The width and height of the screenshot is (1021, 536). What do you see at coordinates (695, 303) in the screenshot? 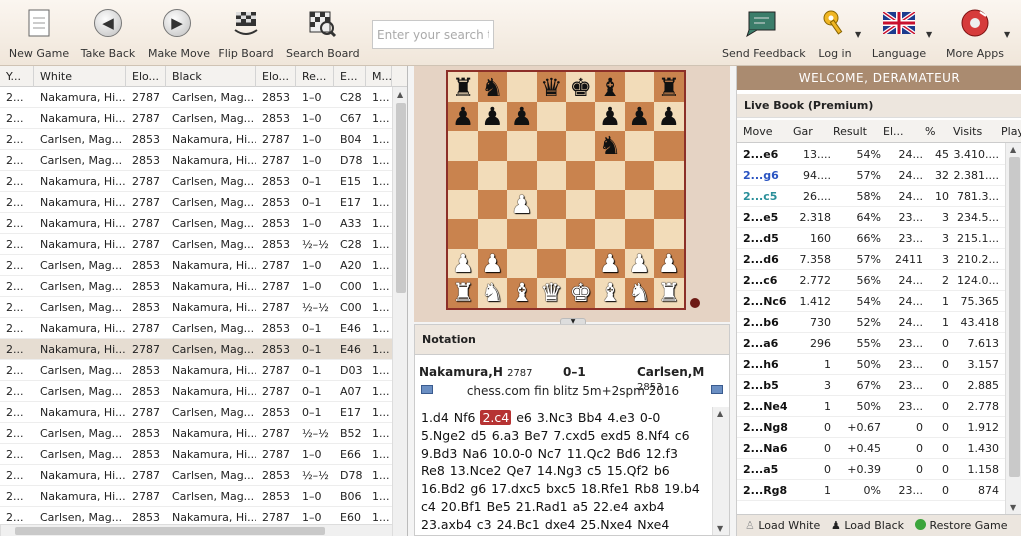
I see `board-resize-icon` at bounding box center [695, 303].